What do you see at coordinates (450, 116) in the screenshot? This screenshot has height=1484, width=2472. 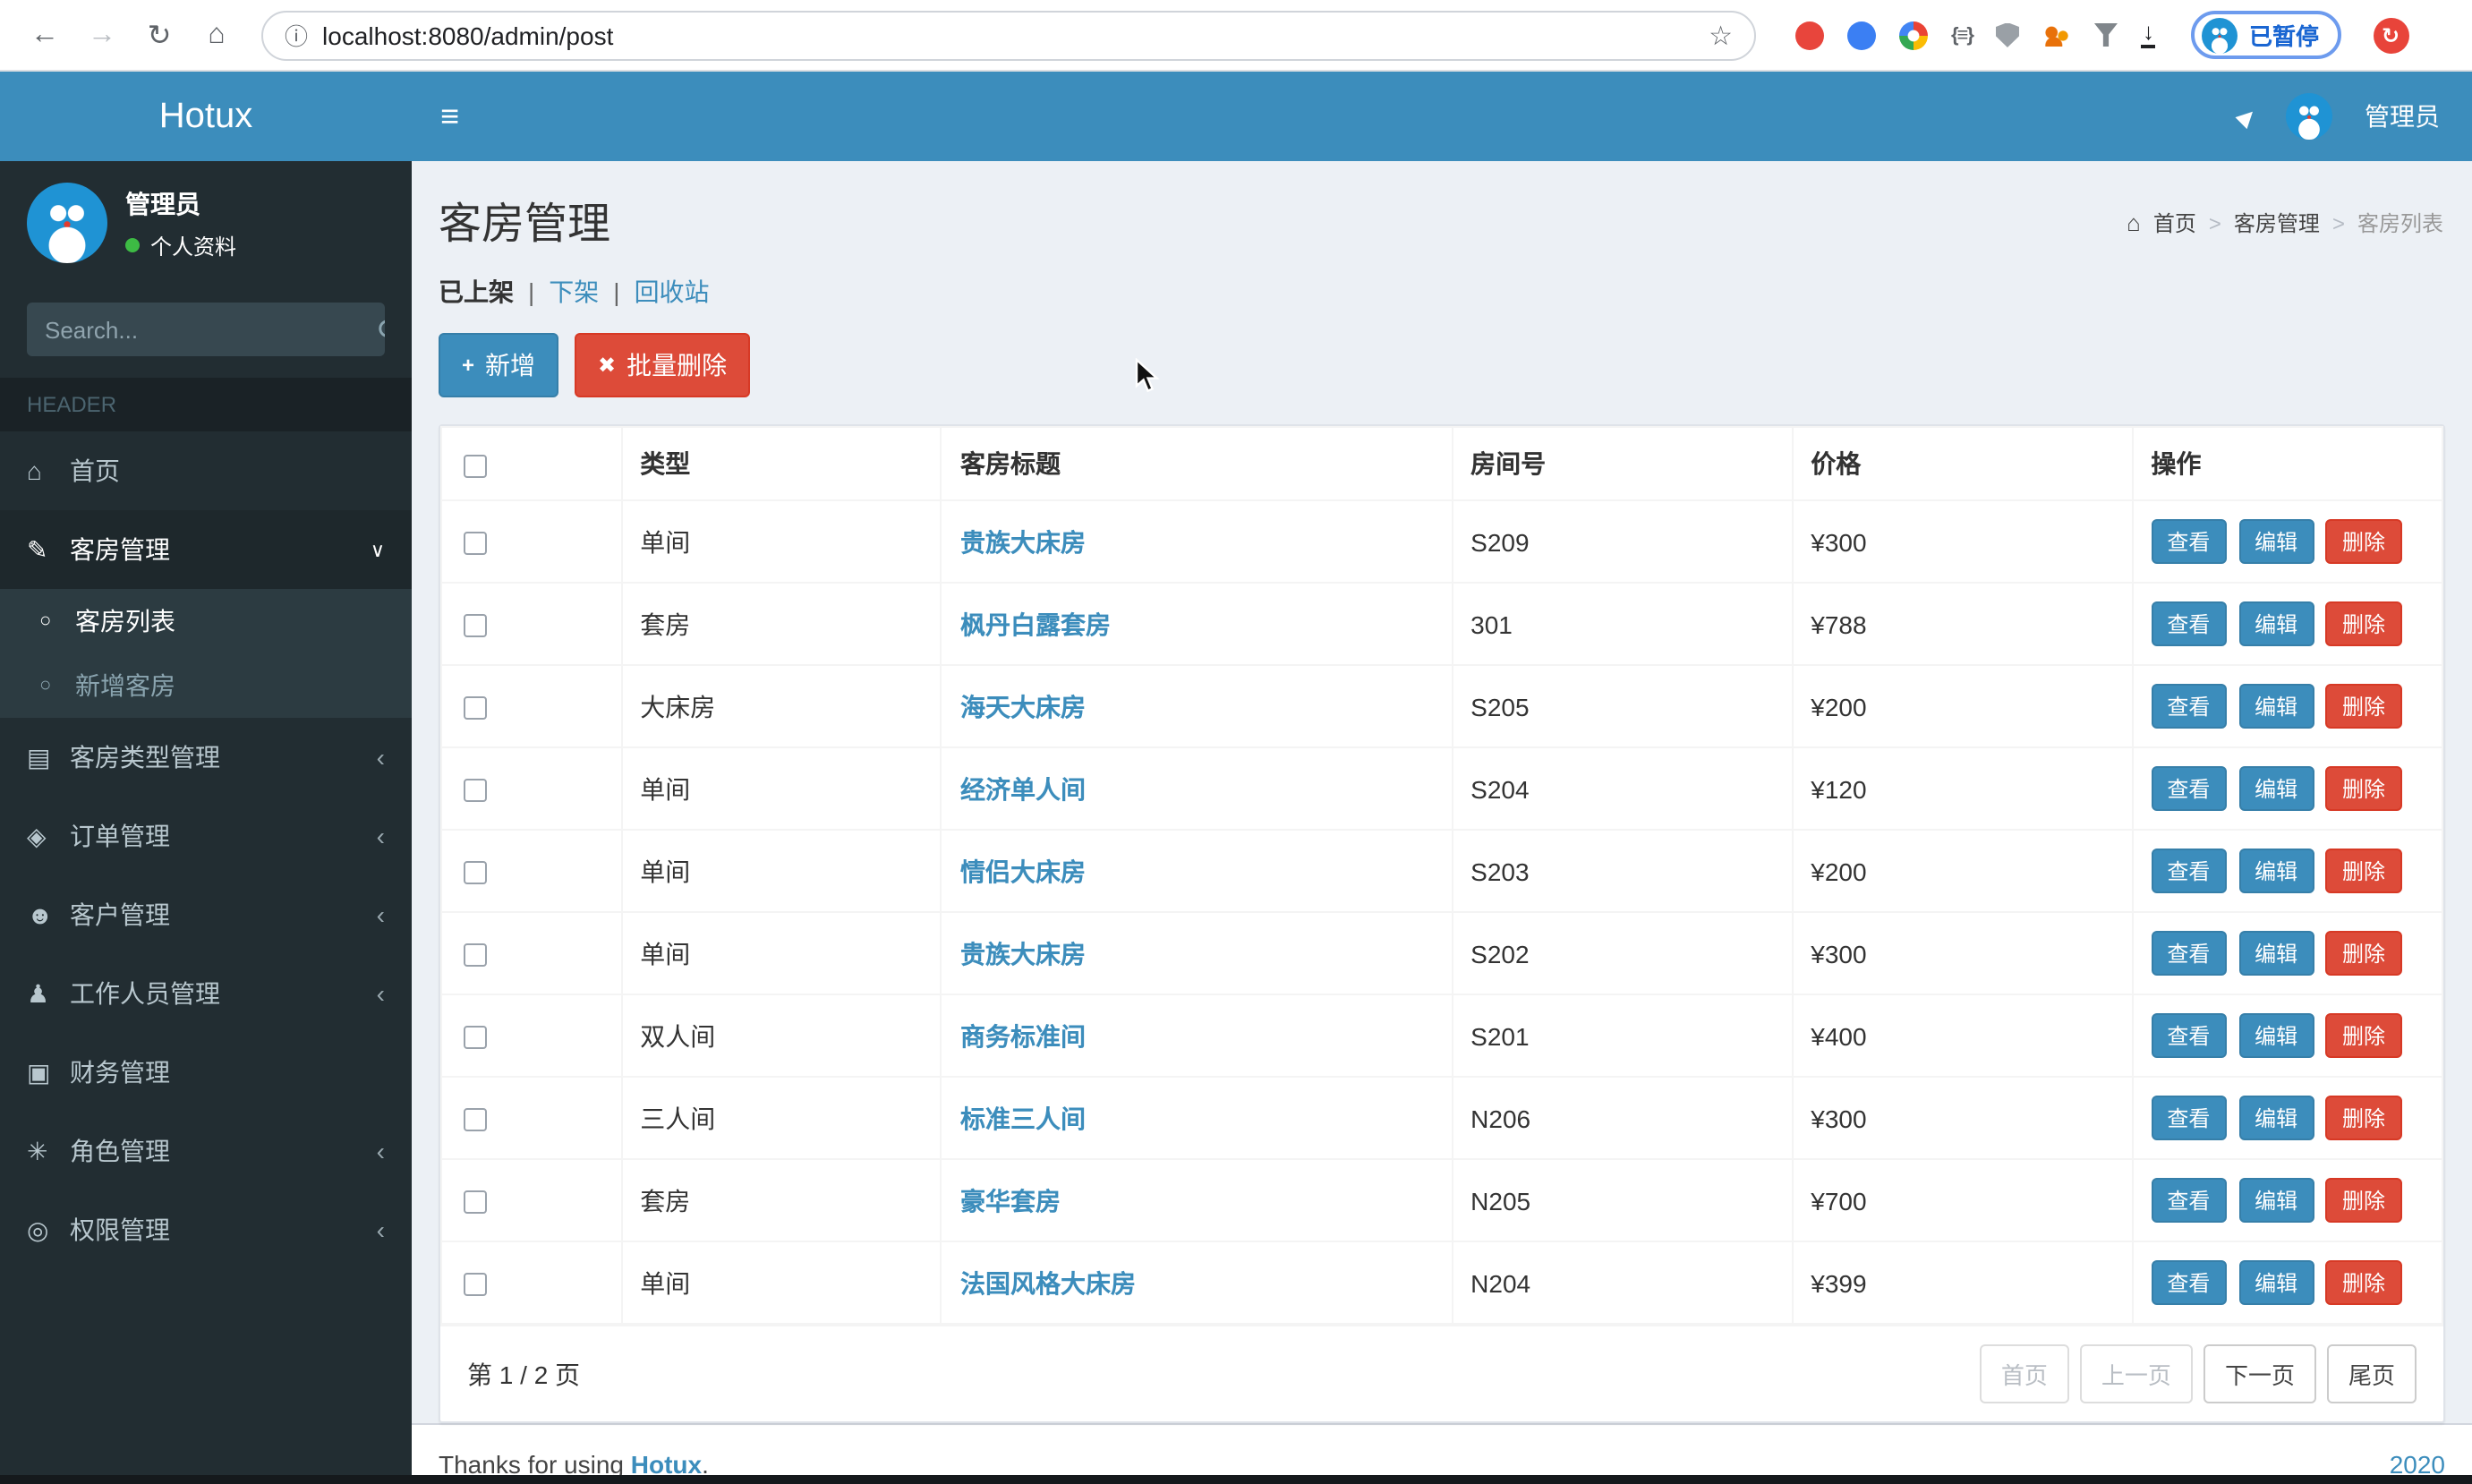 I see `sidebar-toggle-icon: ≡` at bounding box center [450, 116].